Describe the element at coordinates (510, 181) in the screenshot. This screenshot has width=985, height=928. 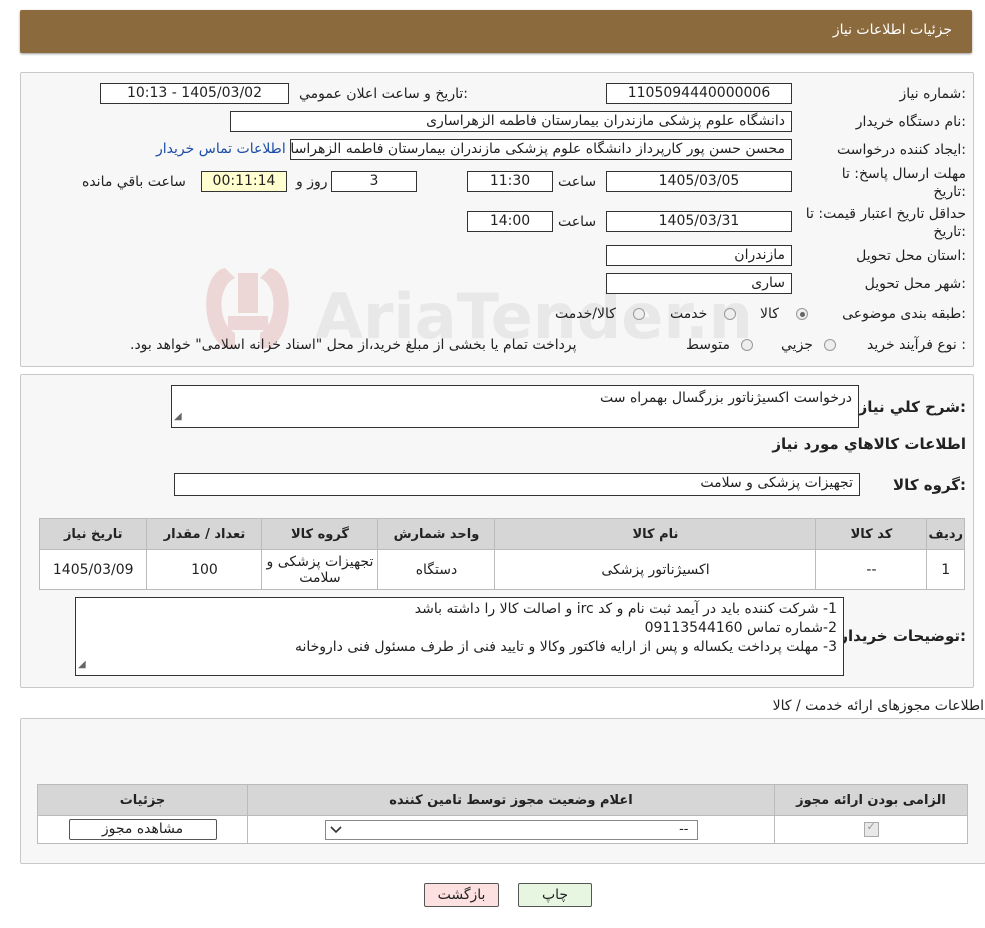
I see `reply-deadline-time: 11:30` at that location.